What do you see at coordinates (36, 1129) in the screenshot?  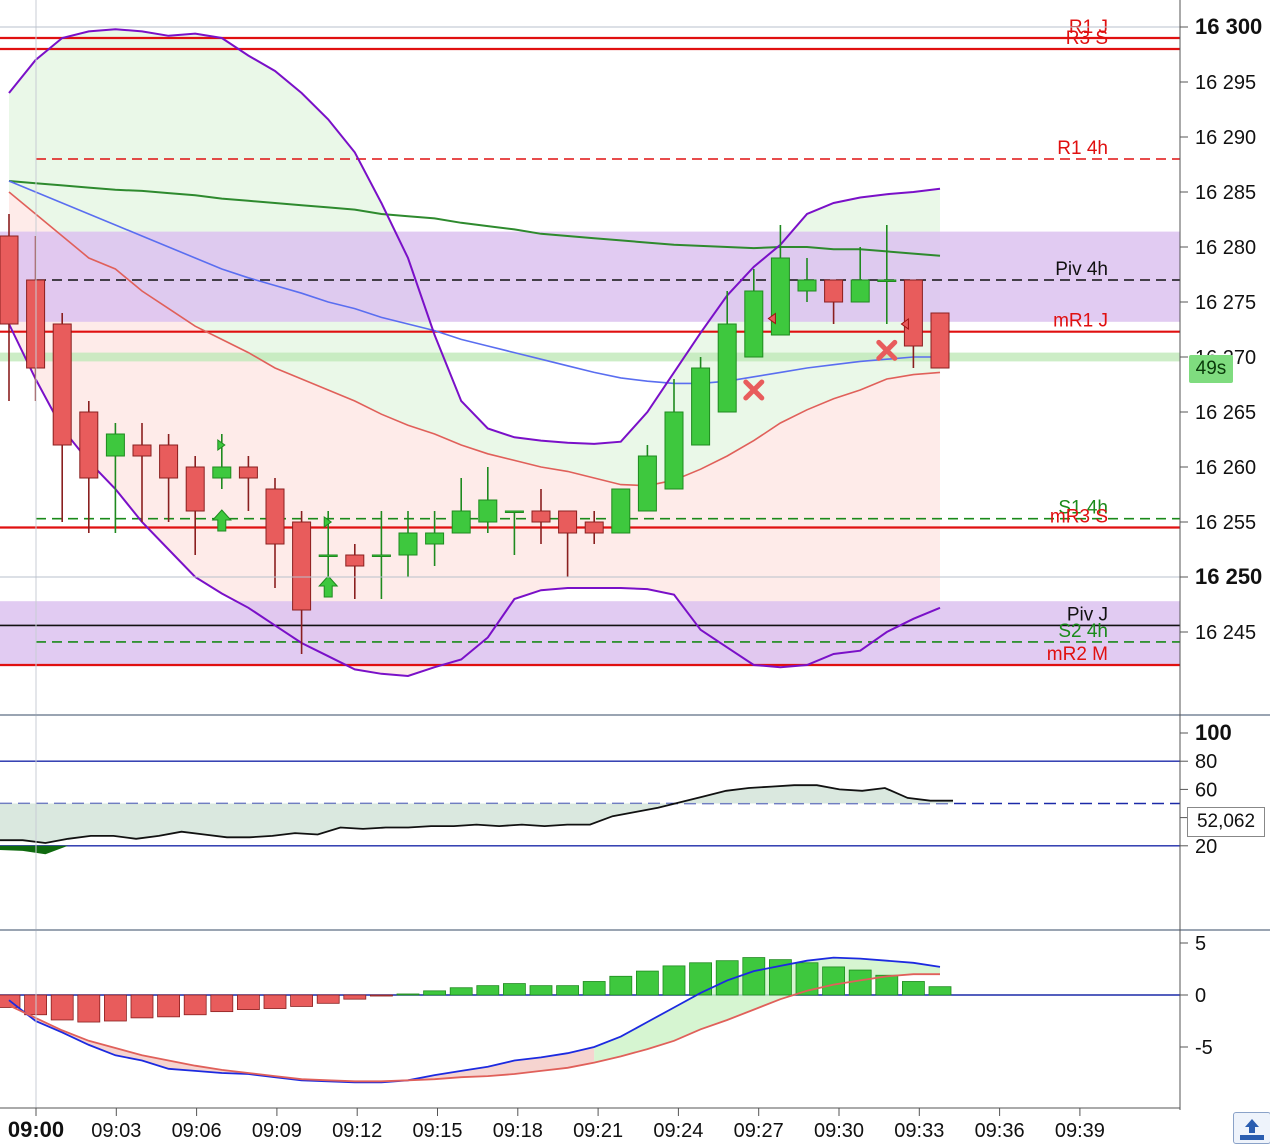 I see `time-tick-label: 09:00` at bounding box center [36, 1129].